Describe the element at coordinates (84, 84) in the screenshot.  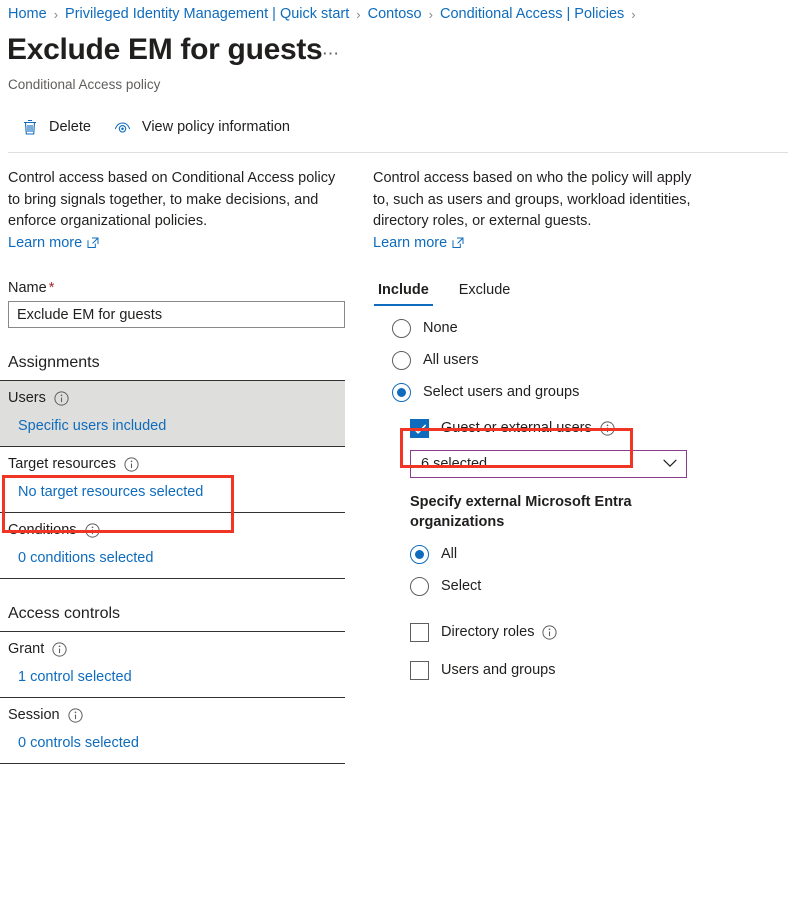
I see `page-subtitle: Conditional Access policy` at that location.